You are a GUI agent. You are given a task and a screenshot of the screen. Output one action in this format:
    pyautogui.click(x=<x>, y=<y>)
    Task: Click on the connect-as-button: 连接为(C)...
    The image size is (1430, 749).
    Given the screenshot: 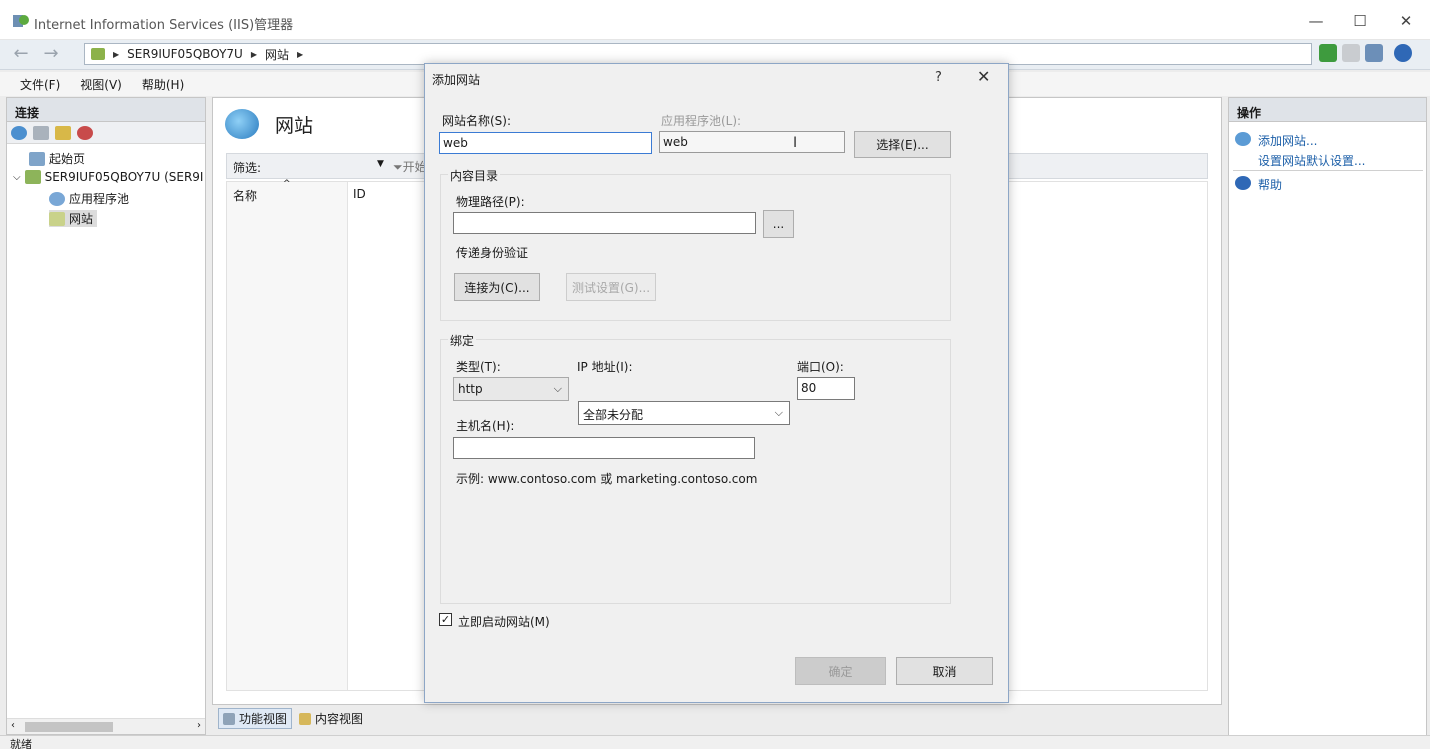 What is the action you would take?
    pyautogui.click(x=497, y=287)
    